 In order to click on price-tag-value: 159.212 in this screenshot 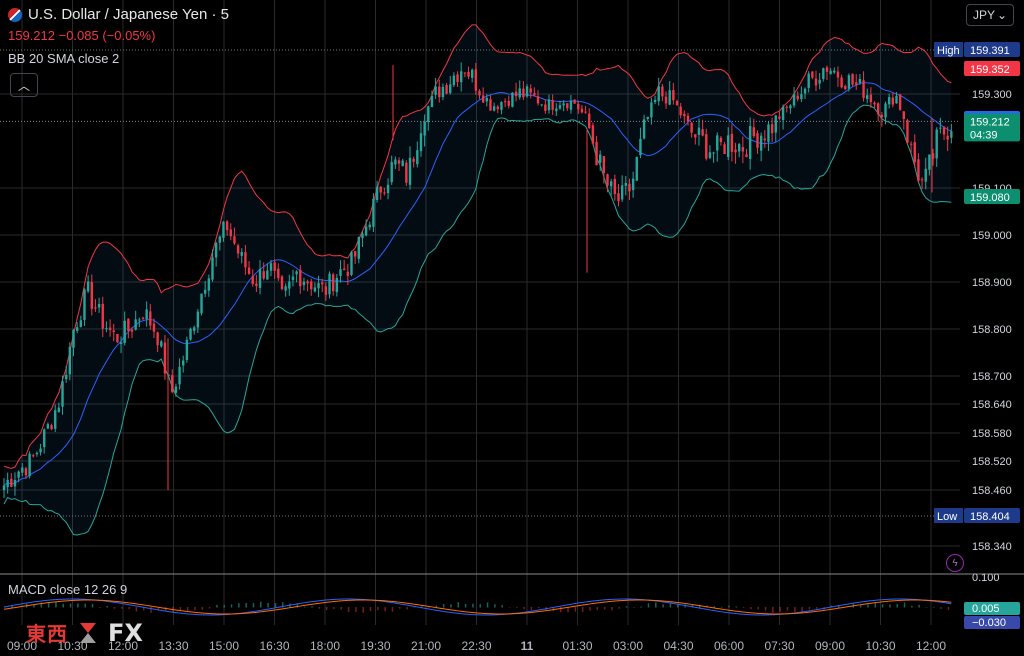, I will do `click(990, 122)`.